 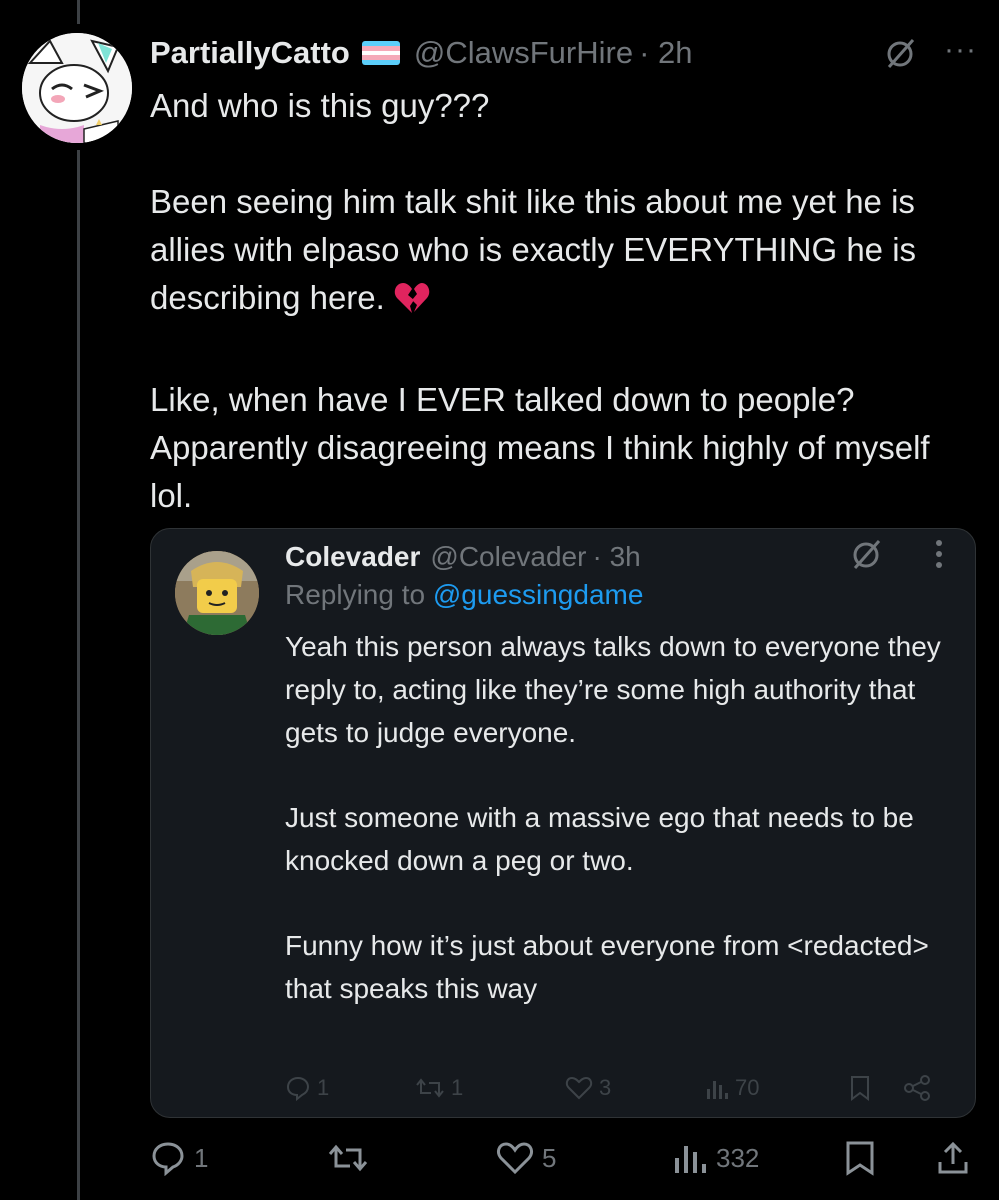 I want to click on avatar, so click(x=77, y=88).